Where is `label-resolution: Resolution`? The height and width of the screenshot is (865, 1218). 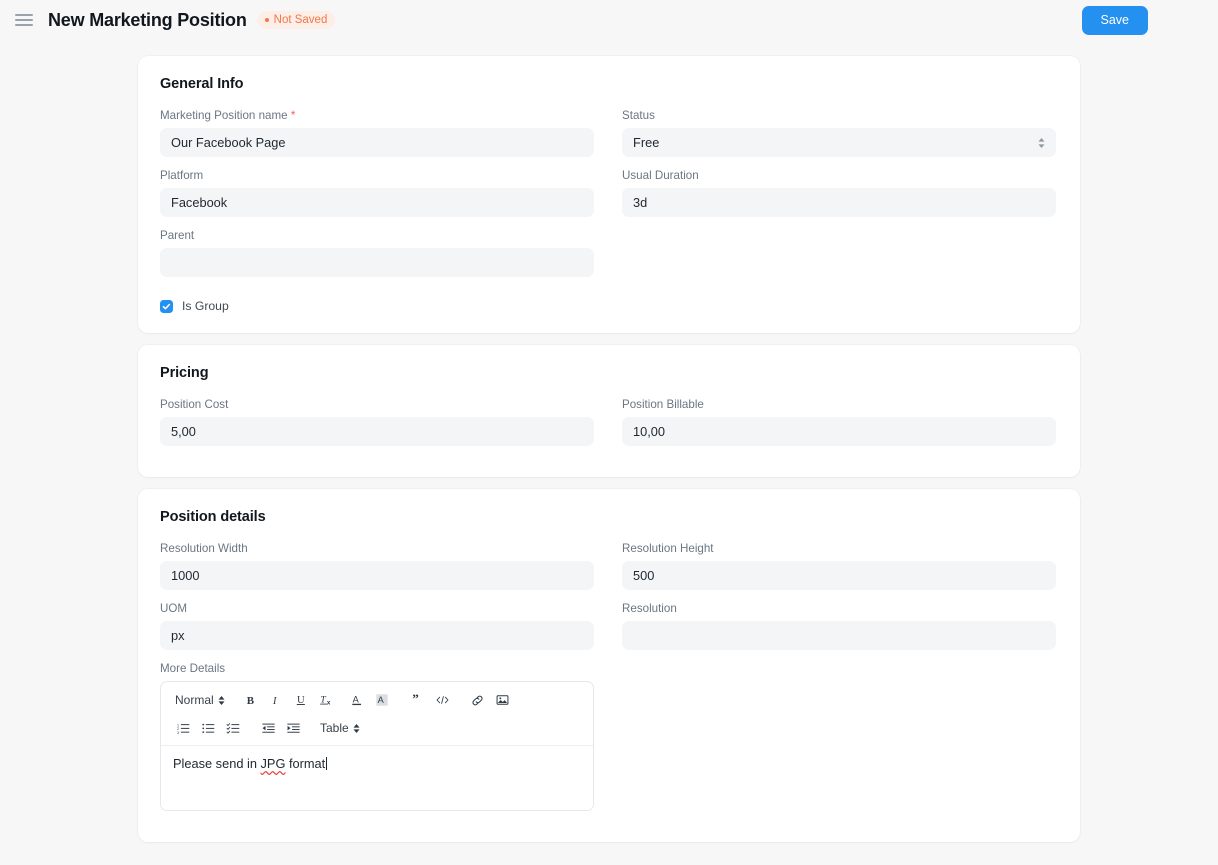 label-resolution: Resolution is located at coordinates (649, 609).